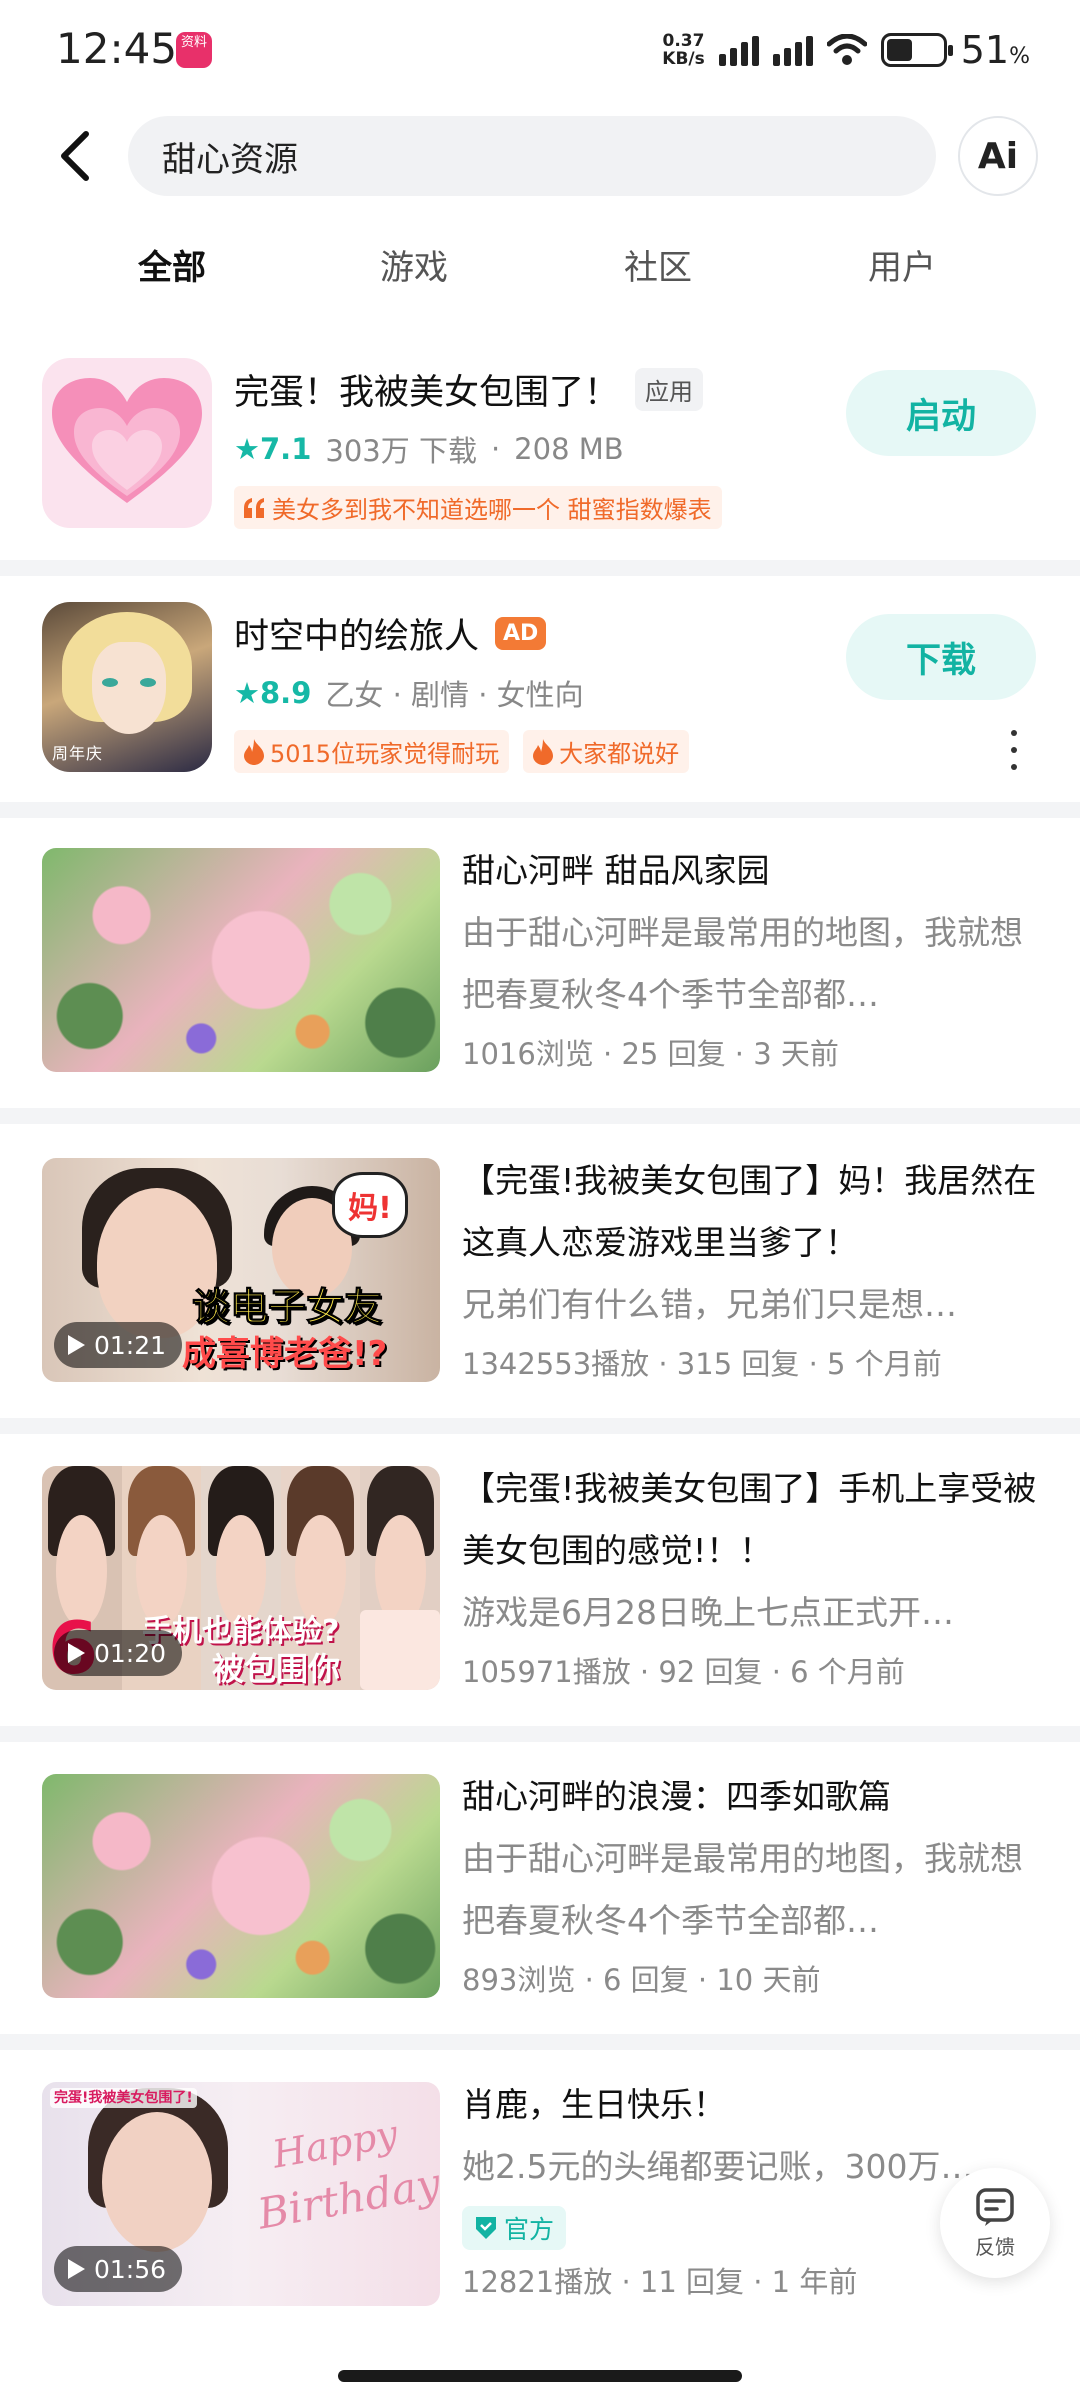 The image size is (1080, 2401). I want to click on more-options-icon, so click(1014, 750).